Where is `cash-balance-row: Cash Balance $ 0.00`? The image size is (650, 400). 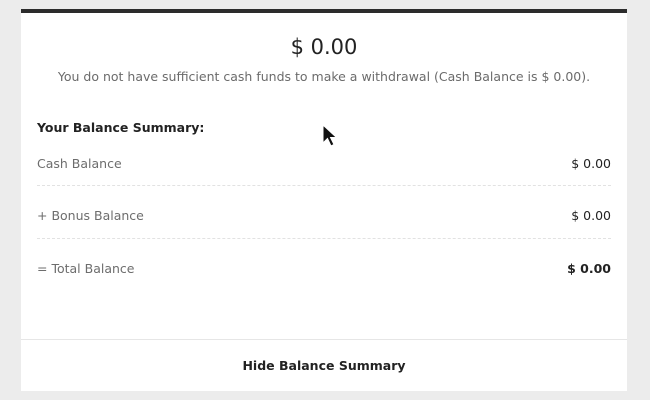
cash-balance-row: Cash Balance $ 0.00 is located at coordinates (324, 166).